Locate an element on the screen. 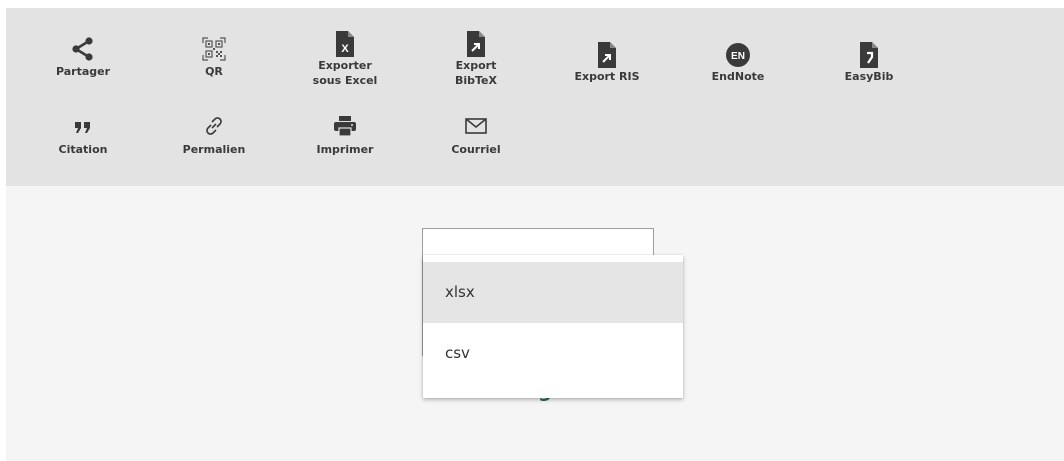 The width and height of the screenshot is (1064, 461). print-label: Imprimer is located at coordinates (345, 149).